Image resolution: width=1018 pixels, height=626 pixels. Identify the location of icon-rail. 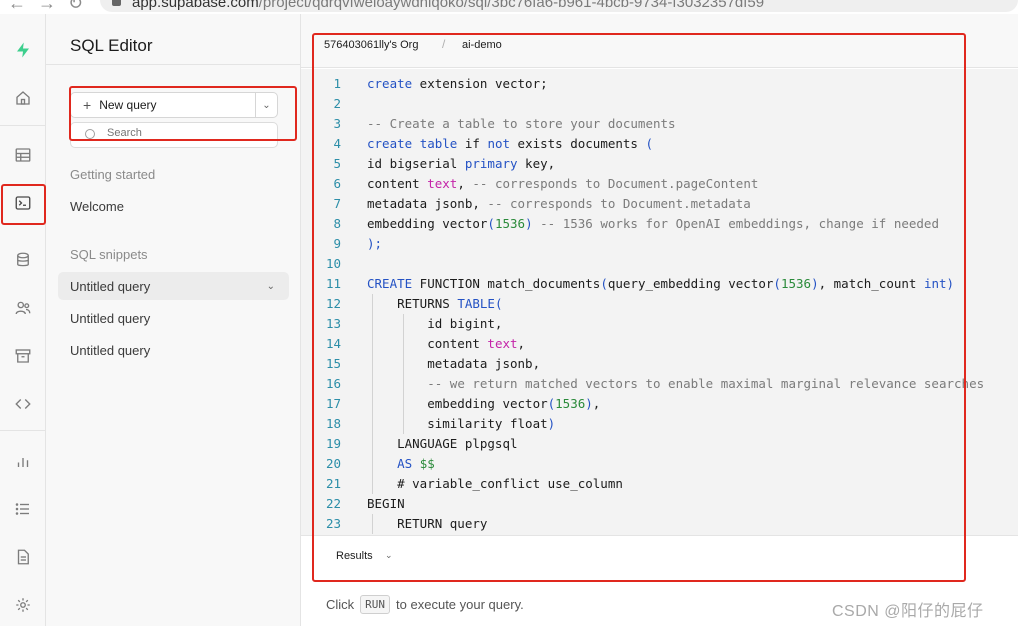
(23, 320).